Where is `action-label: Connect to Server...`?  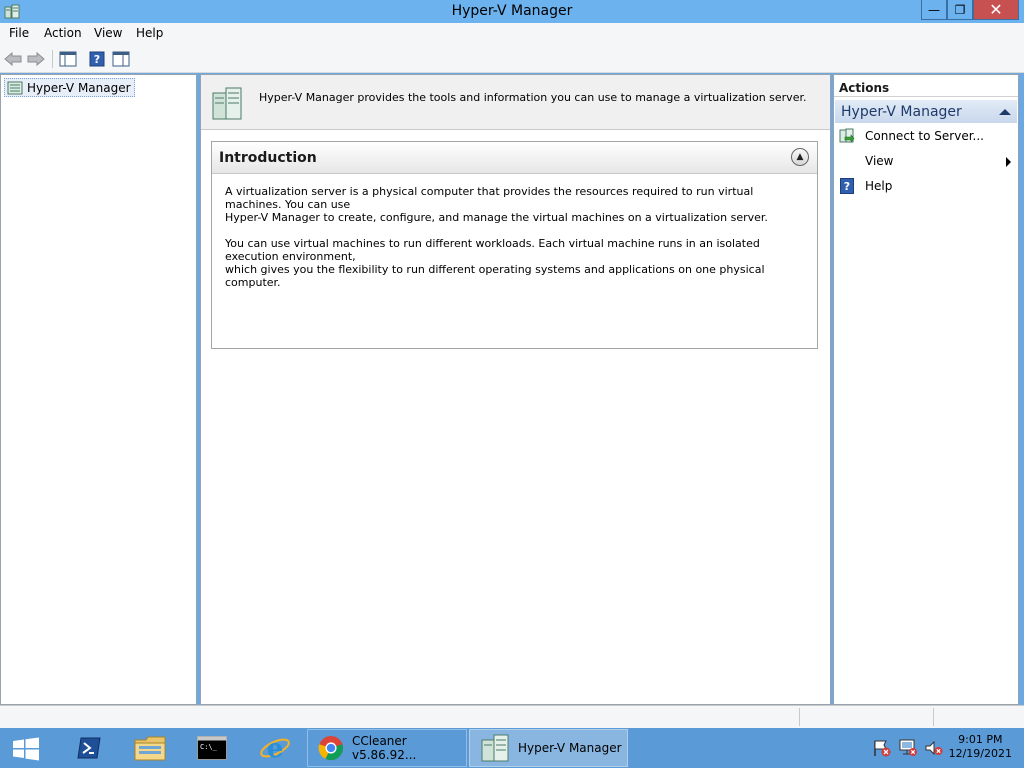 action-label: Connect to Server... is located at coordinates (924, 136).